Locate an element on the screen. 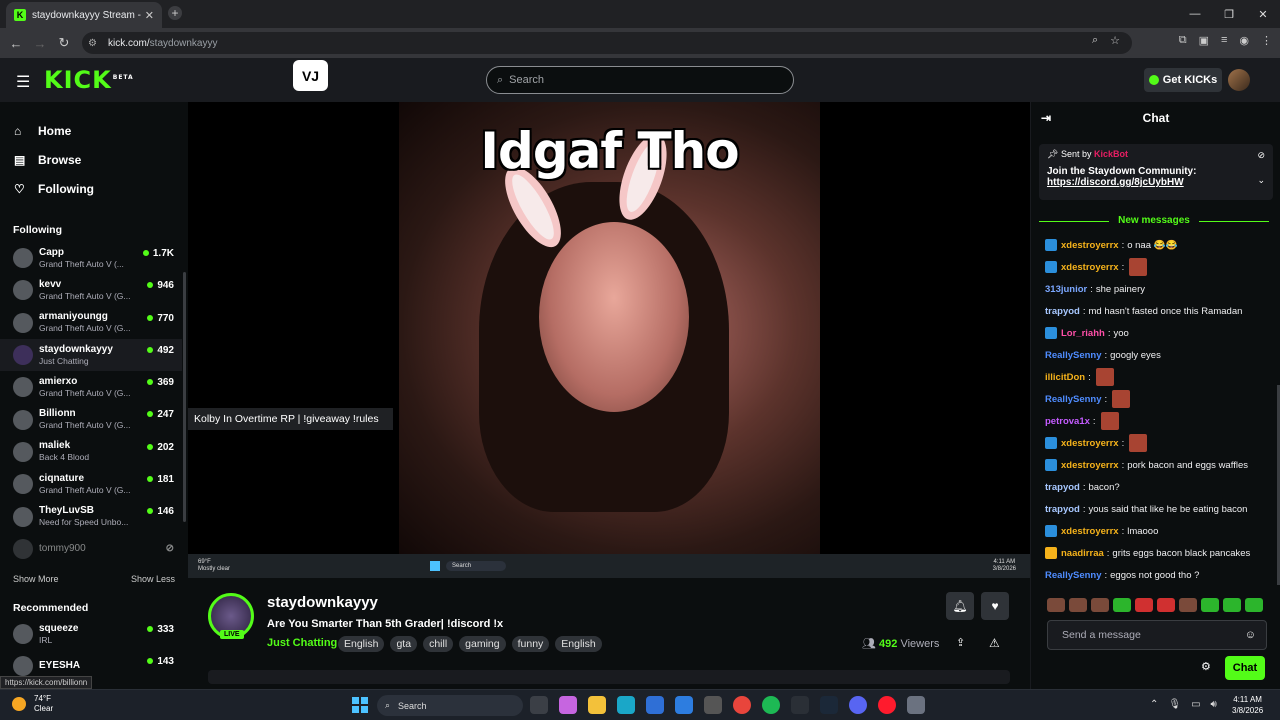  followed-channel-offline: tommy900 ⊘ is located at coordinates (91, 549).